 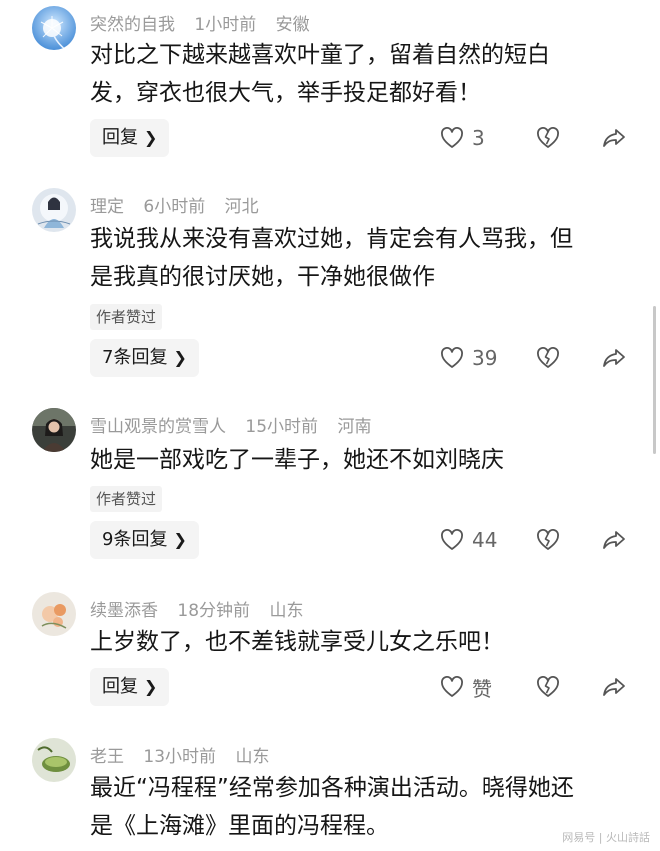 I want to click on like-button: 44, so click(x=468, y=540).